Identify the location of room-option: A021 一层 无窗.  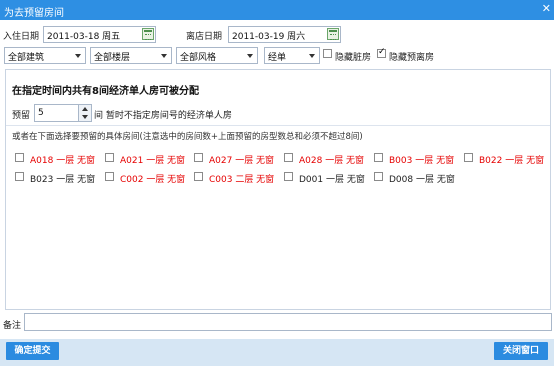
(149, 159).